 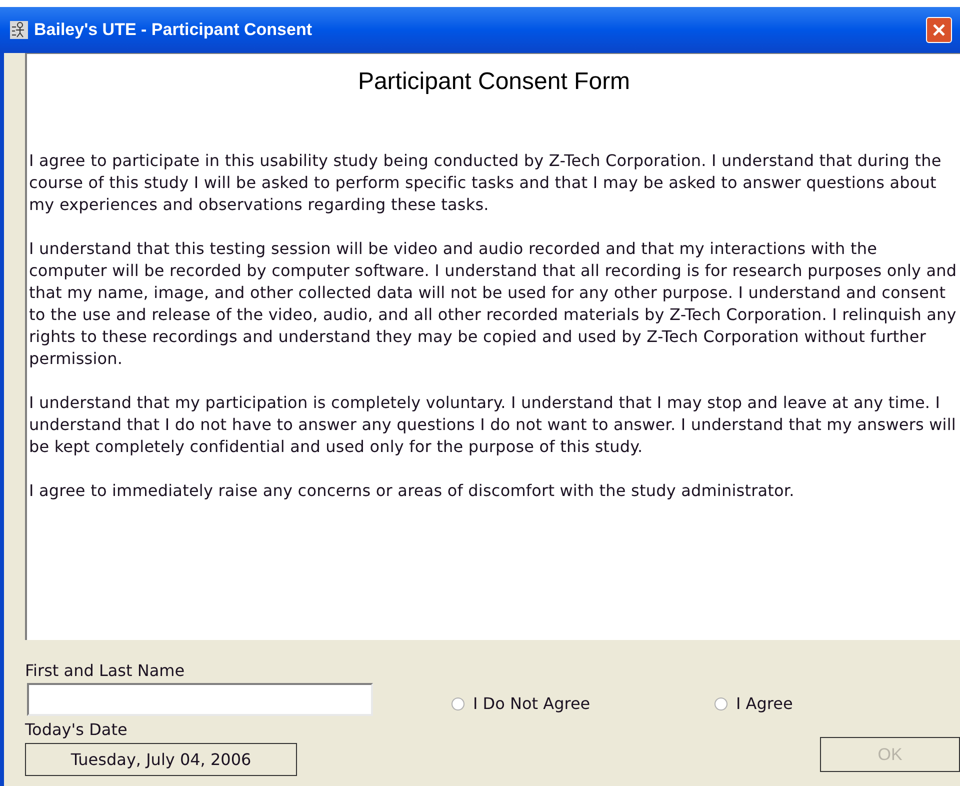 What do you see at coordinates (76, 730) in the screenshot?
I see `date-label: Today's Date` at bounding box center [76, 730].